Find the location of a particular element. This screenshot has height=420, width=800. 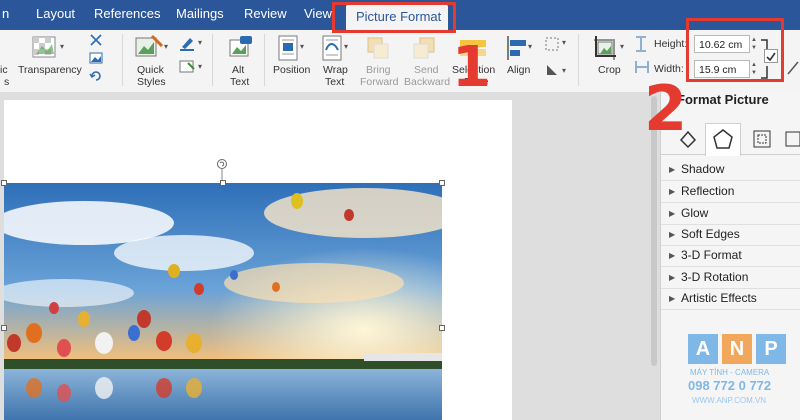

watermark-site: WWW.ANP.COM.VN is located at coordinates (729, 400).